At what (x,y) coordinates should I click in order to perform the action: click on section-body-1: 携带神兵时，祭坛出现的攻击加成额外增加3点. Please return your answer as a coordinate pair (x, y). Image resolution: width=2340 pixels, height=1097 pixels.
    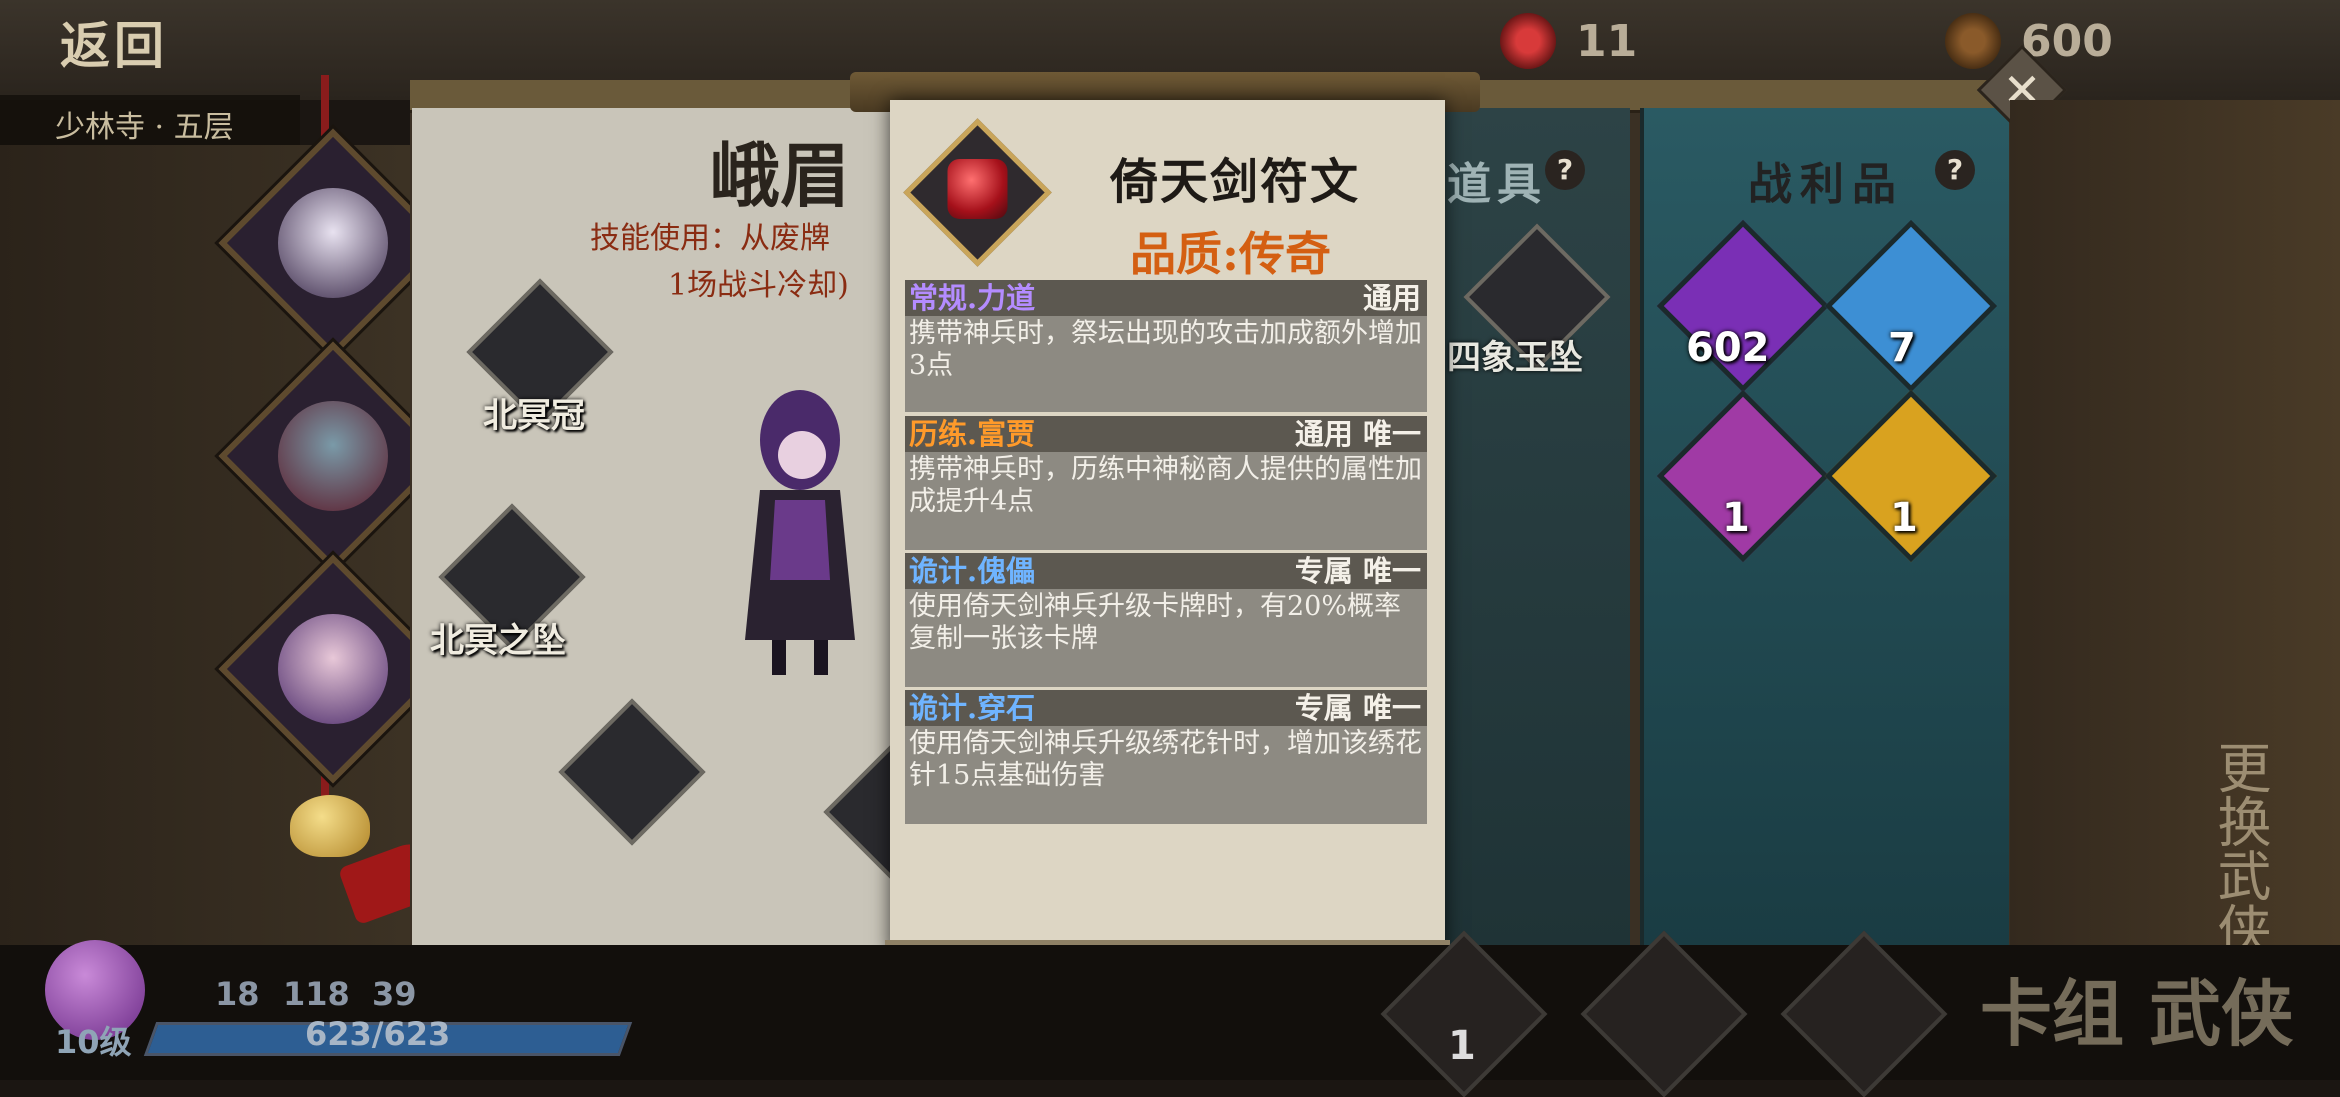
    Looking at the image, I should click on (1166, 364).